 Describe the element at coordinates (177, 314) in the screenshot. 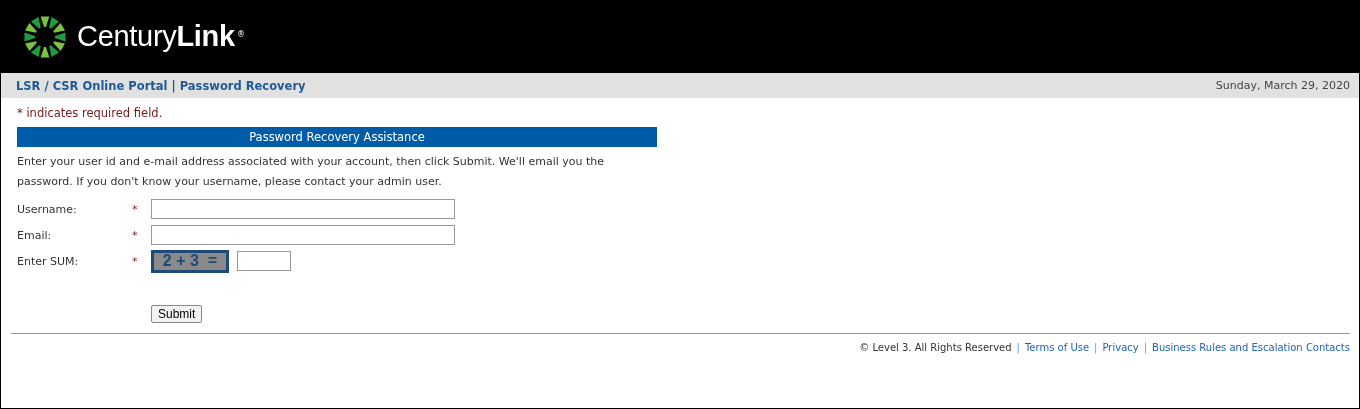

I see `submit-button: Submit` at that location.